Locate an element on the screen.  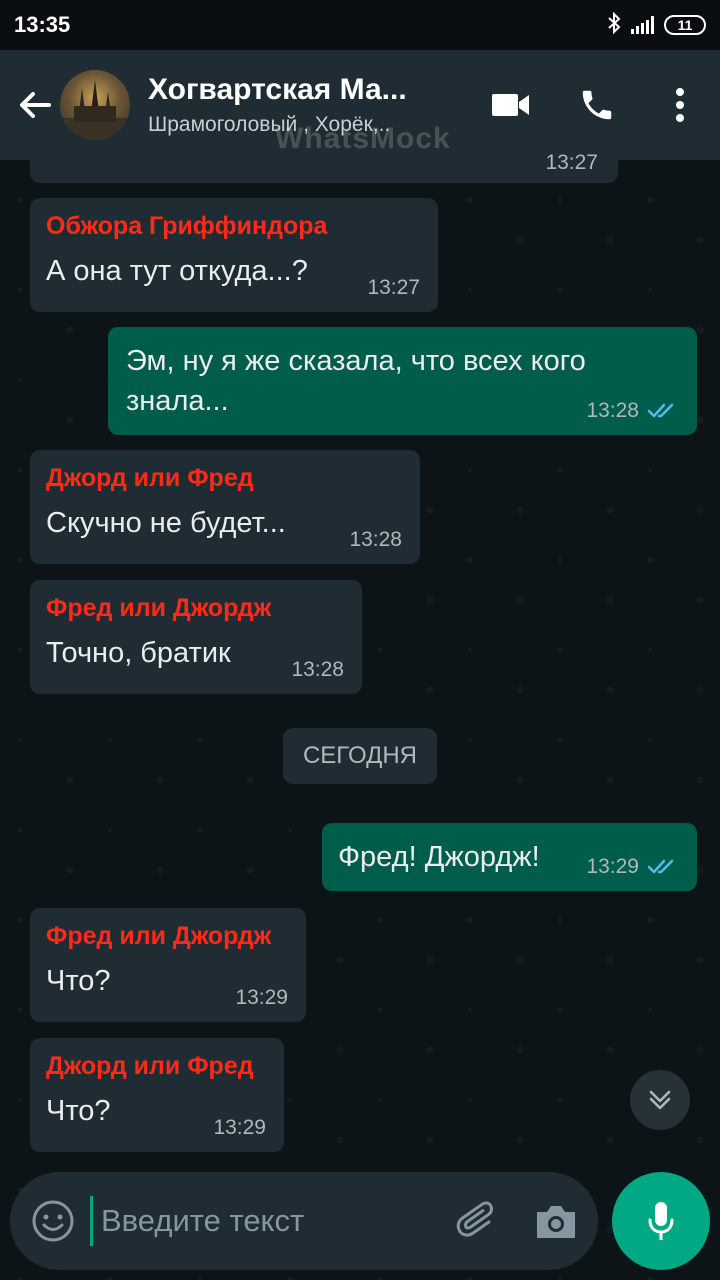
chat-members: Шрамоголовый , Хорёк,.. is located at coordinates (269, 124).